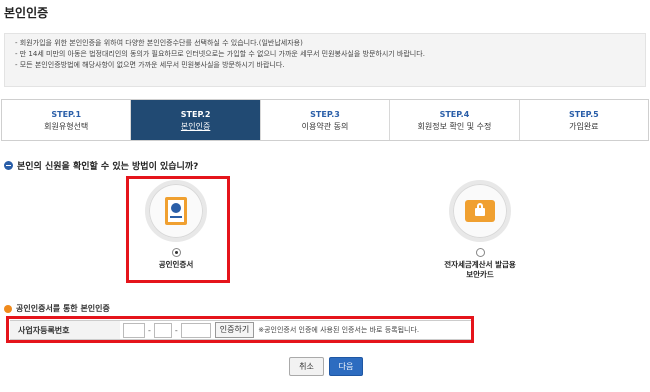 This screenshot has height=392, width=650. Describe the element at coordinates (8, 308) in the screenshot. I see `orange-bullet-icon` at that location.